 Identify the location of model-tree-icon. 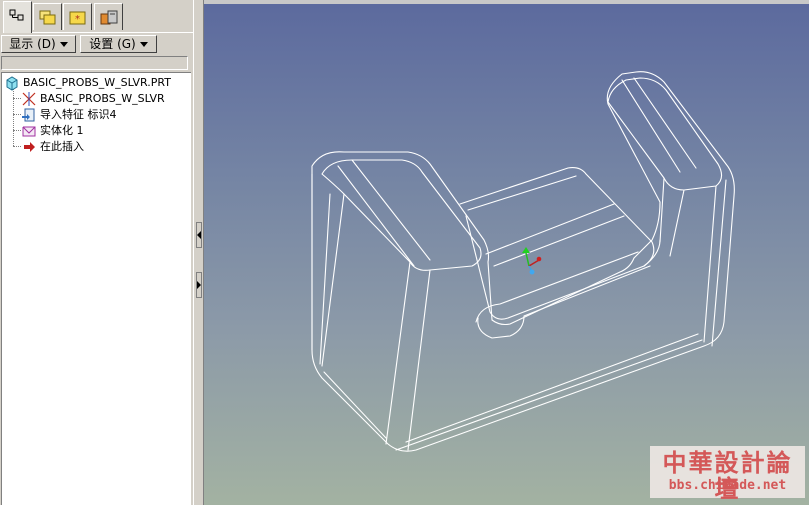
(16, 15).